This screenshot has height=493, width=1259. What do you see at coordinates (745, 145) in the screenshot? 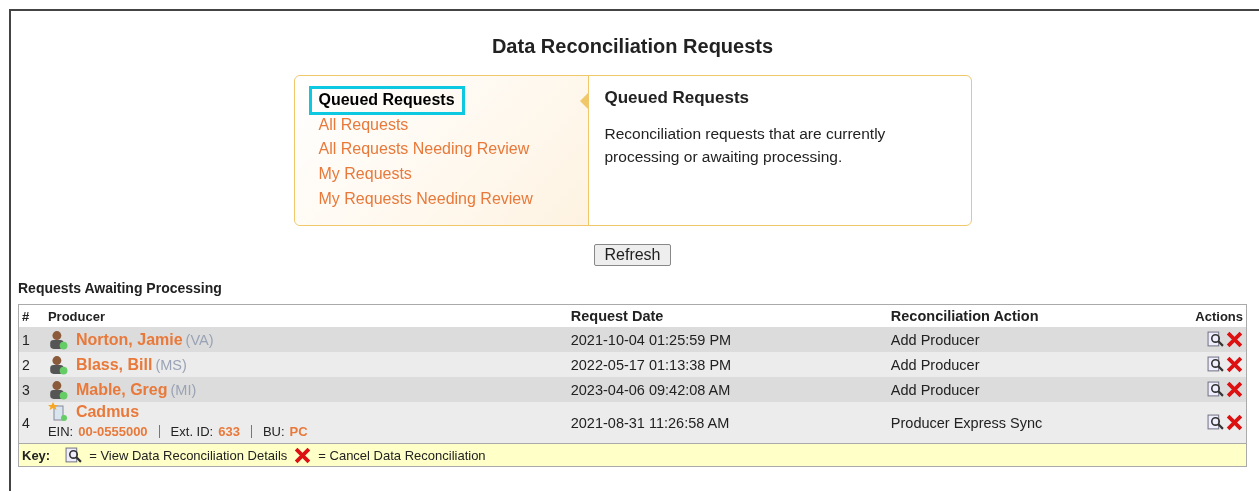
I see `description-text: Reconciliation requests that are currently processing or awaiting processing.` at bounding box center [745, 145].